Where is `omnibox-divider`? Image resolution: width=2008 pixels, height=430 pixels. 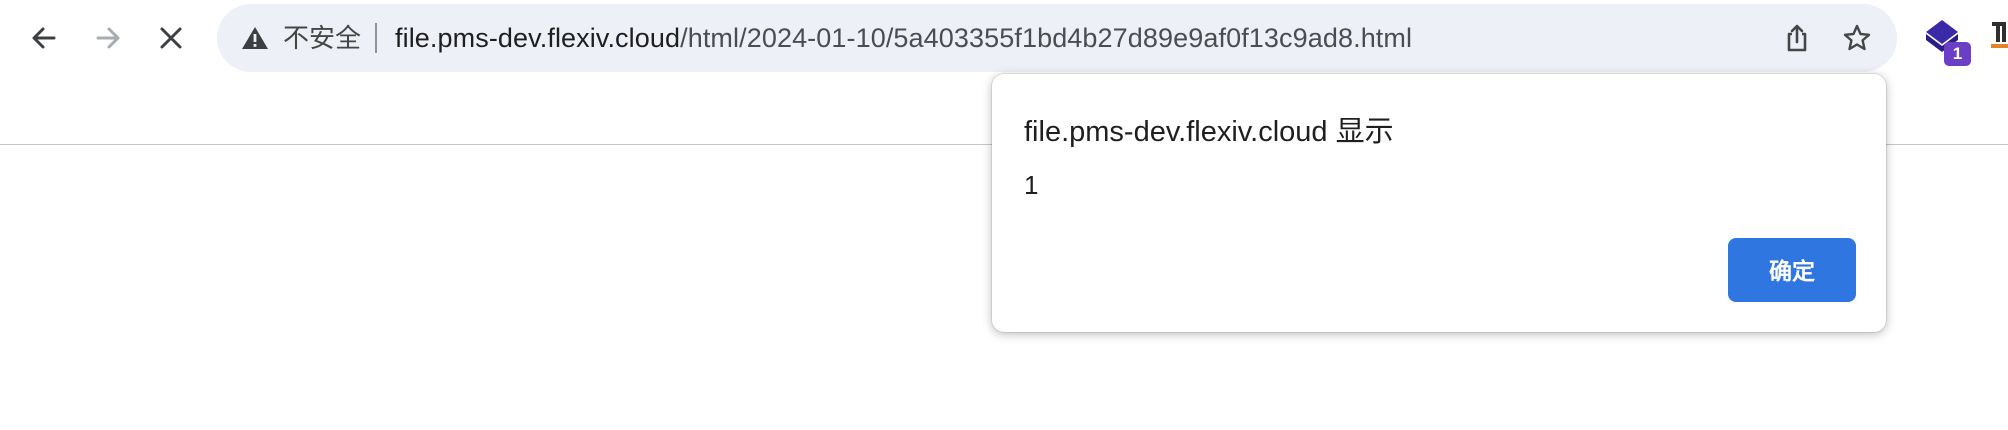 omnibox-divider is located at coordinates (376, 38).